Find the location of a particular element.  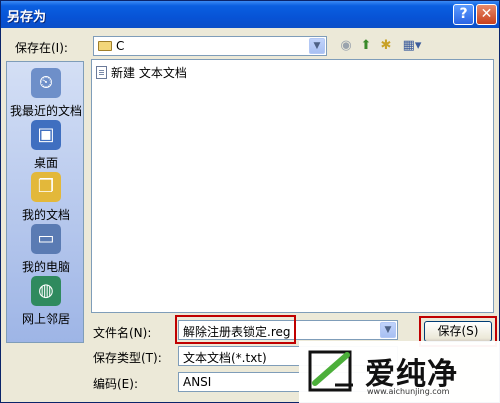

places-bar: ⏲ 我最近的文档 ▣ 桌面 ❐ 我的文档 ▭ 我的电脑 ◍ 网上邻居 is located at coordinates (45, 202).